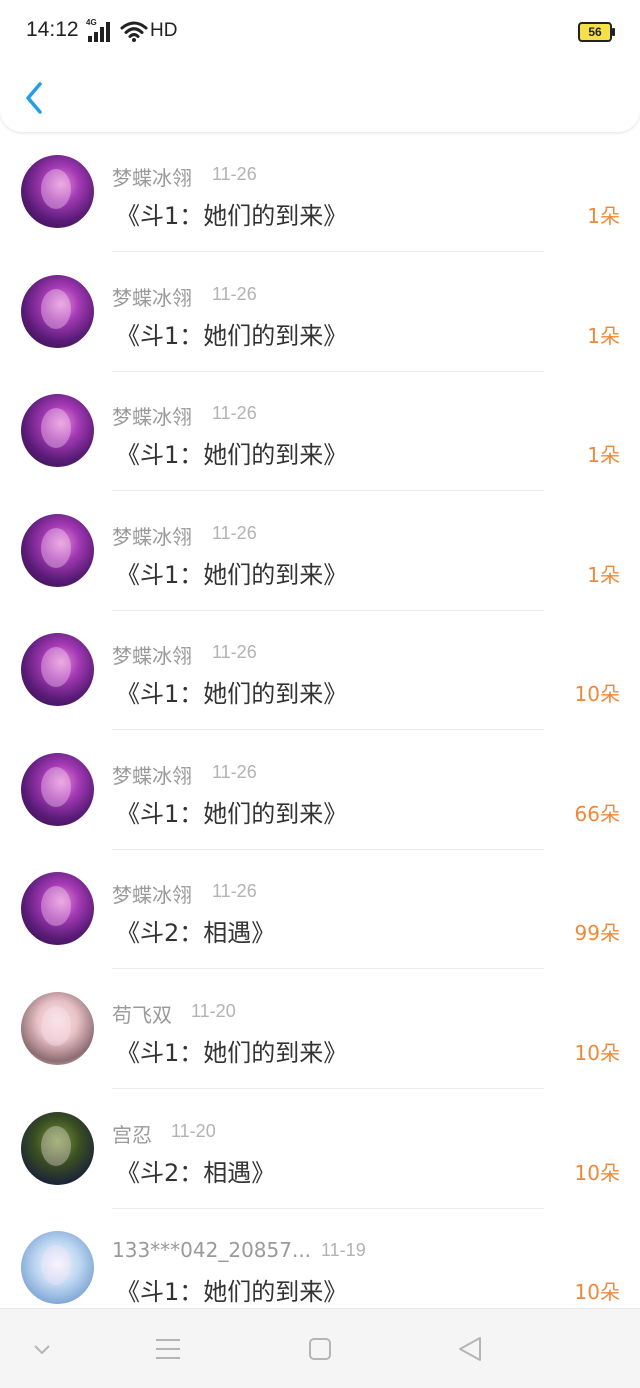 The width and height of the screenshot is (640, 1388). Describe the element at coordinates (164, 30) in the screenshot. I see `hd-indicator: HD` at that location.